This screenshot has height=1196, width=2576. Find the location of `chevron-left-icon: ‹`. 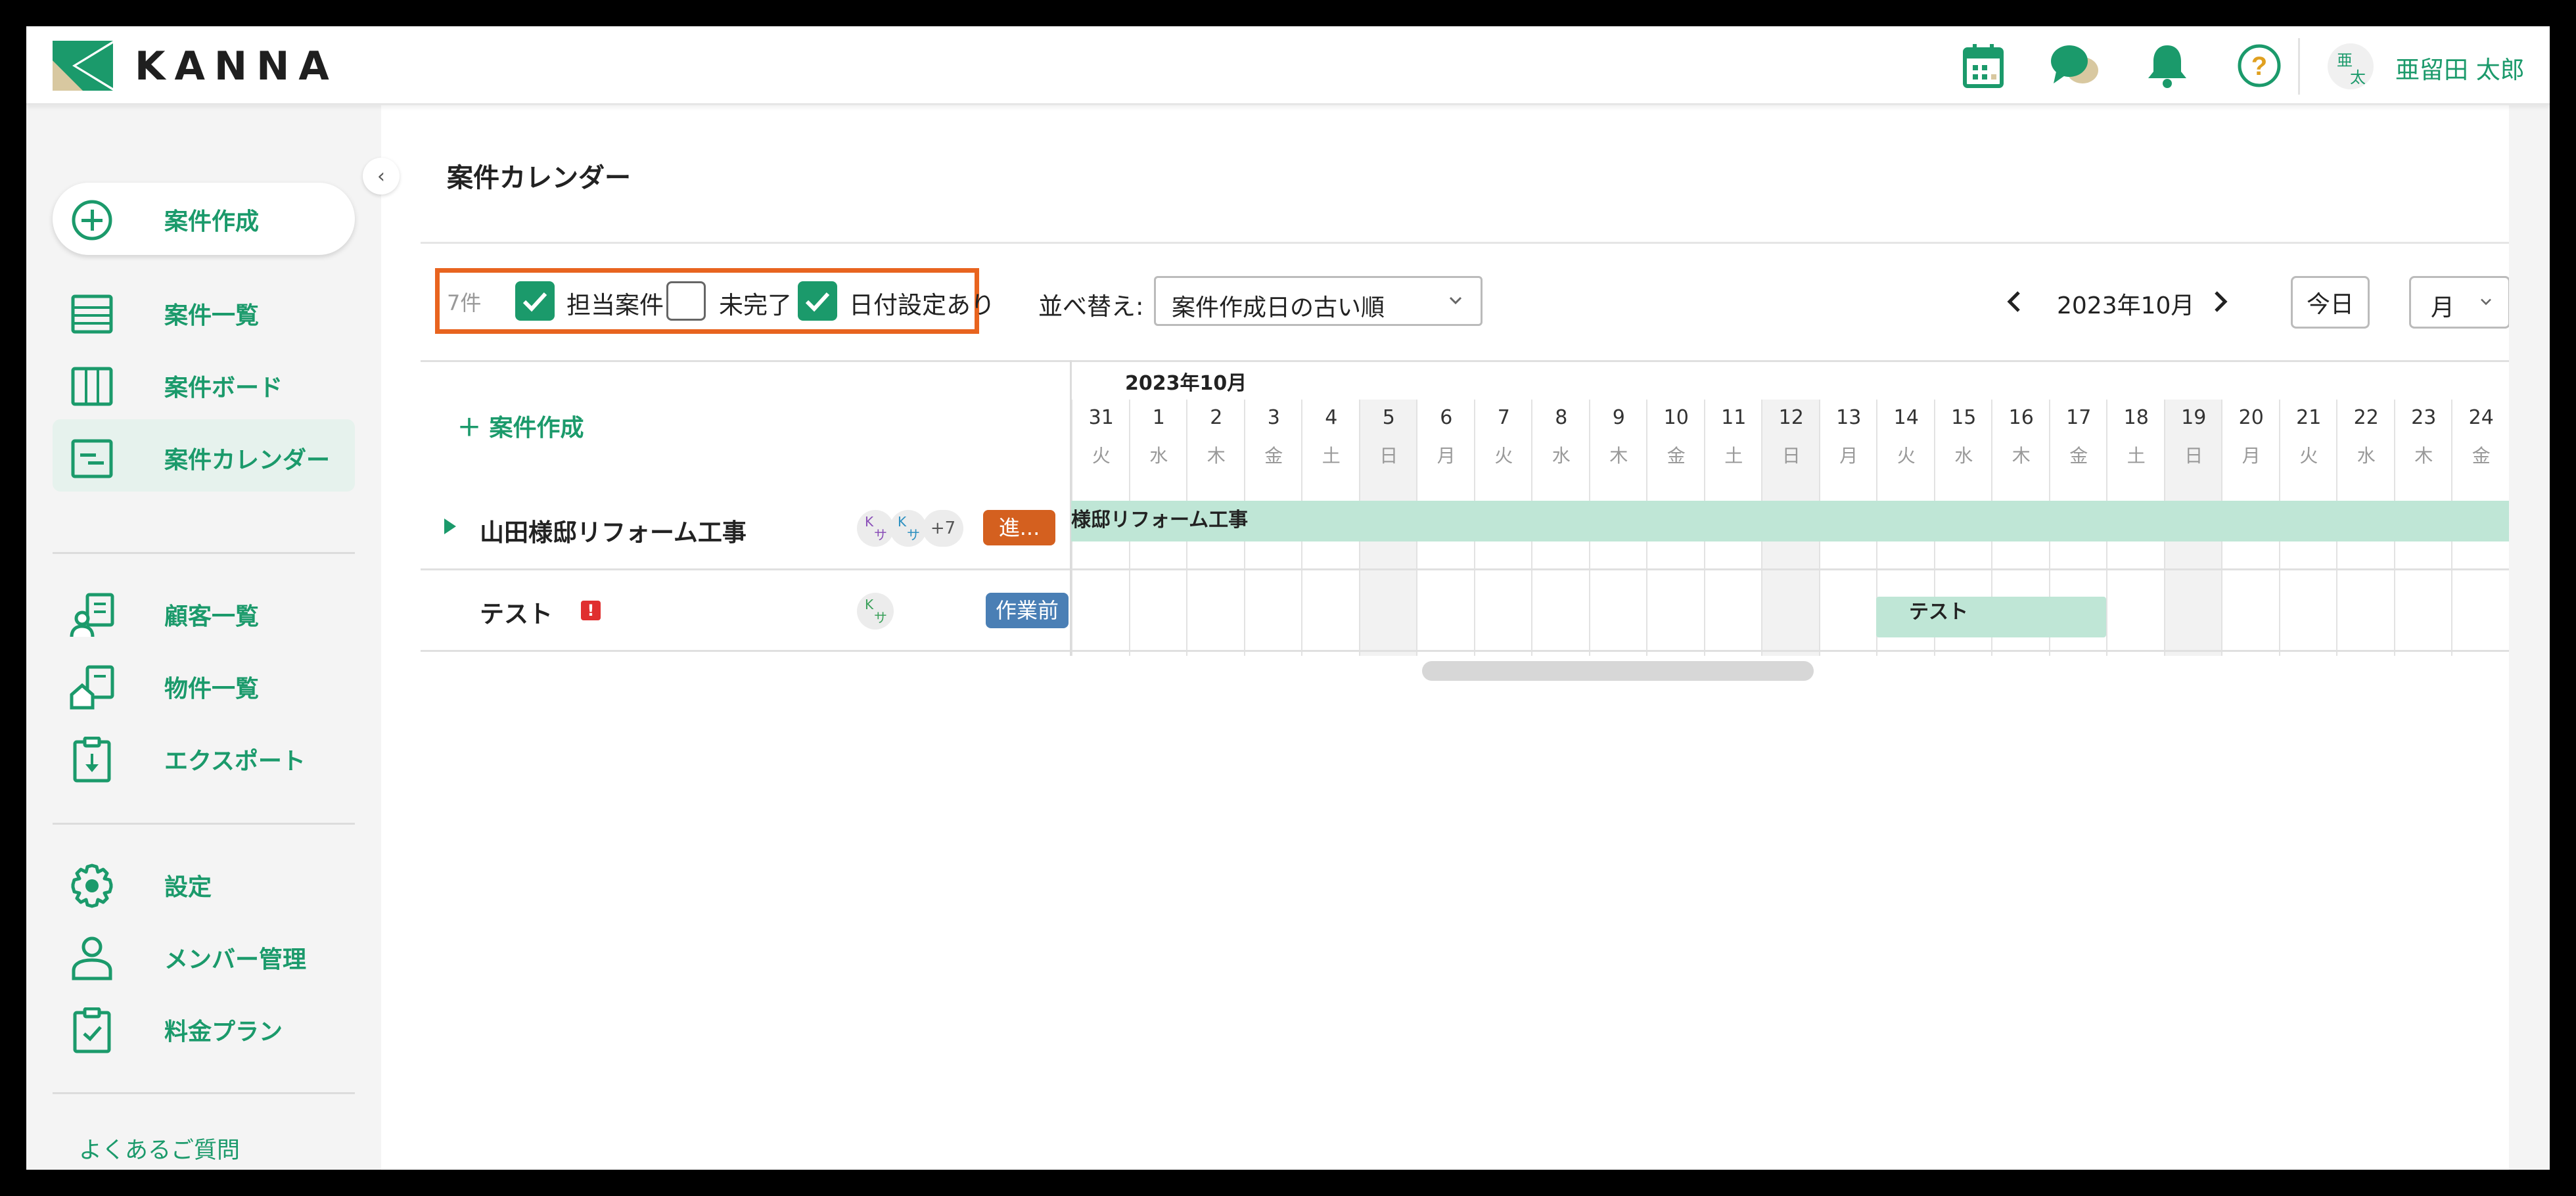

chevron-left-icon: ‹ is located at coordinates (381, 176).